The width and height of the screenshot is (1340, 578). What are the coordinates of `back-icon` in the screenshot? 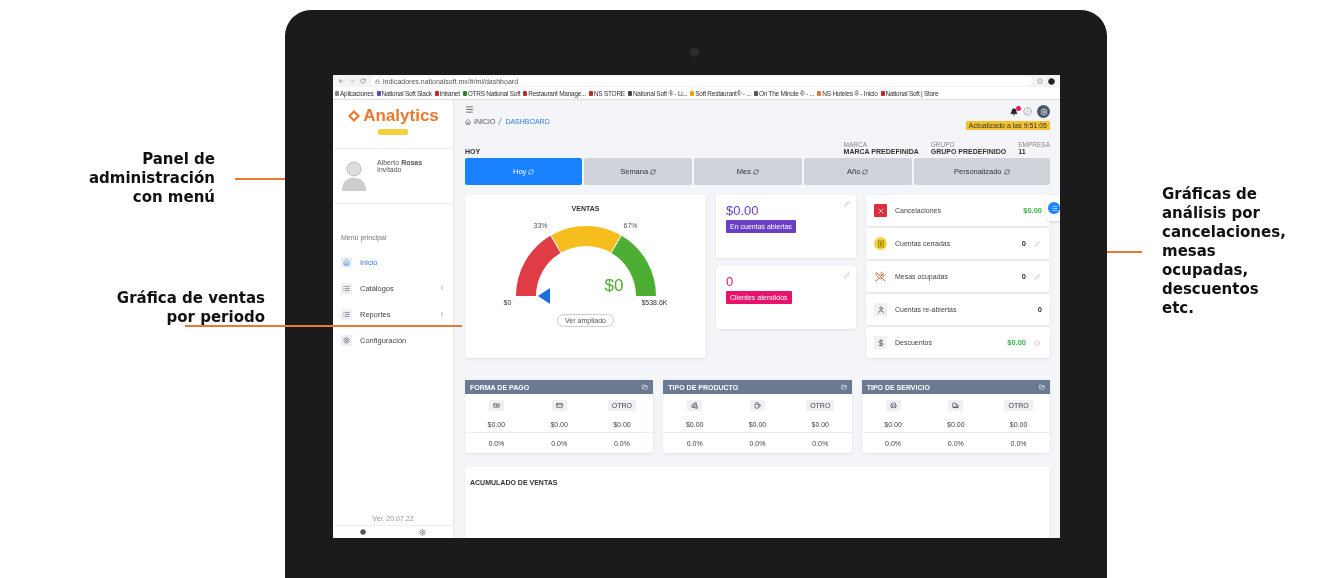 It's located at (341, 81).